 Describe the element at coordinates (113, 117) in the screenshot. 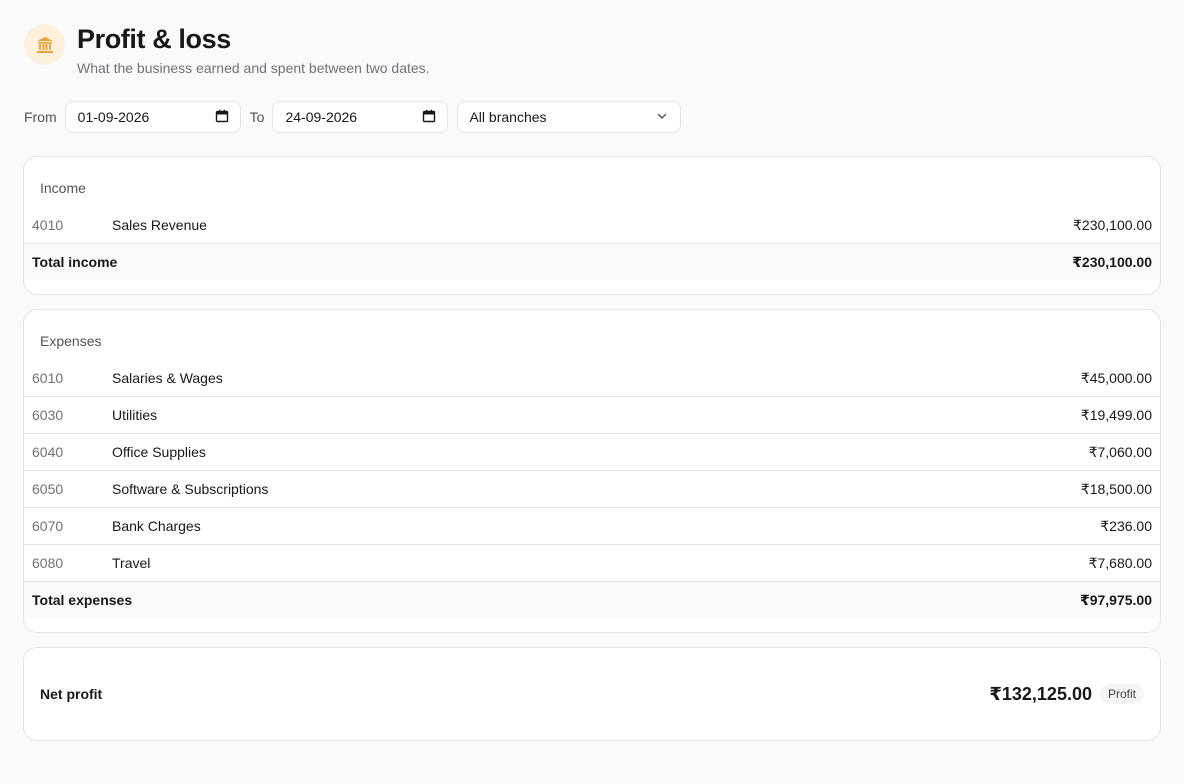

I see `from-date-value: 01-09-2026` at that location.